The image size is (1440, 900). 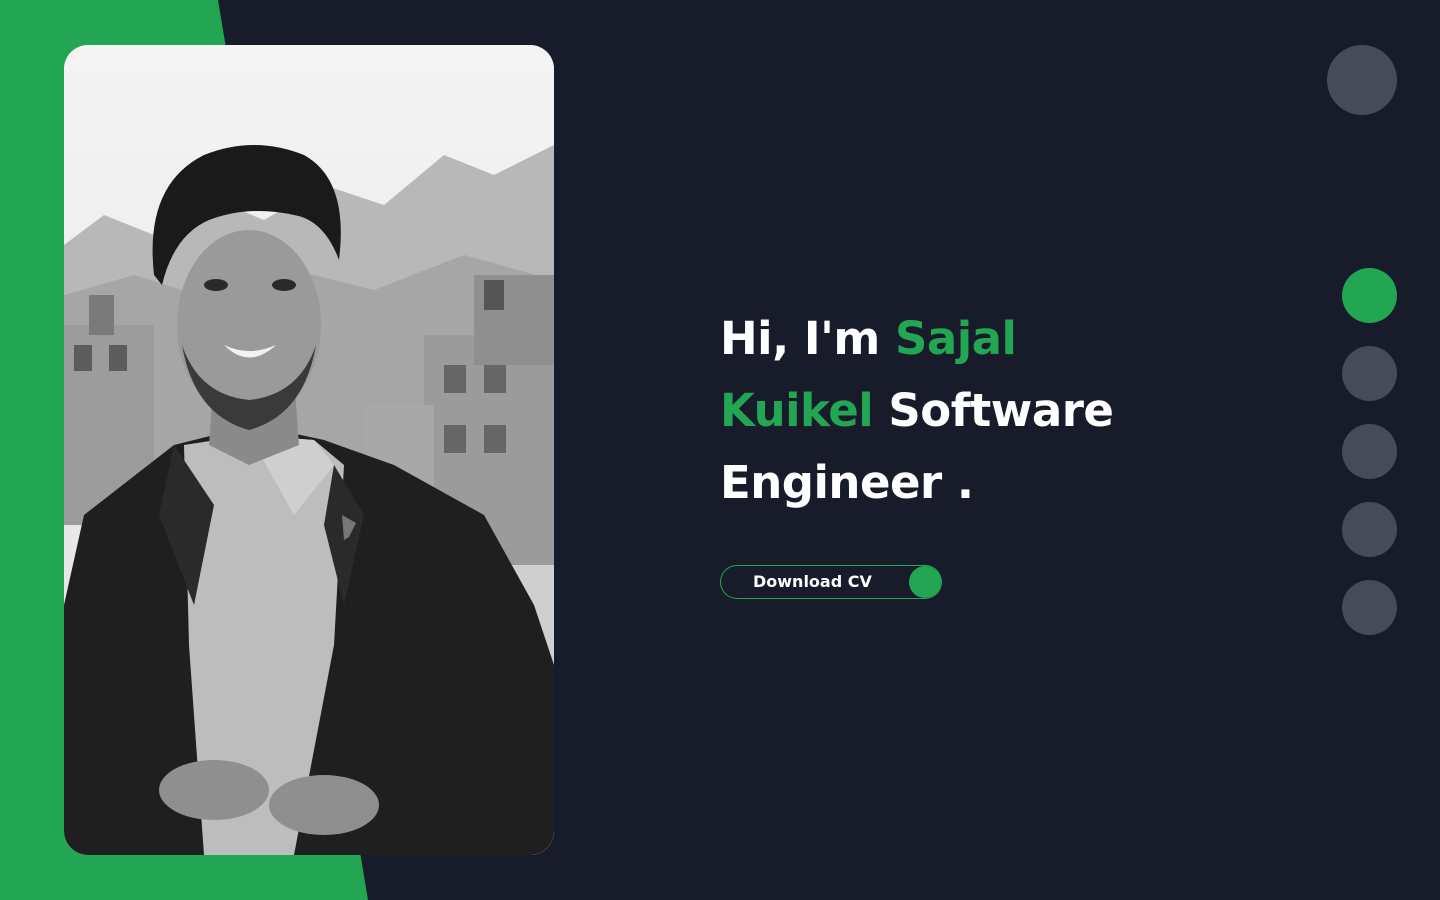 What do you see at coordinates (1001, 410) in the screenshot?
I see `role-word-1-text: Software` at bounding box center [1001, 410].